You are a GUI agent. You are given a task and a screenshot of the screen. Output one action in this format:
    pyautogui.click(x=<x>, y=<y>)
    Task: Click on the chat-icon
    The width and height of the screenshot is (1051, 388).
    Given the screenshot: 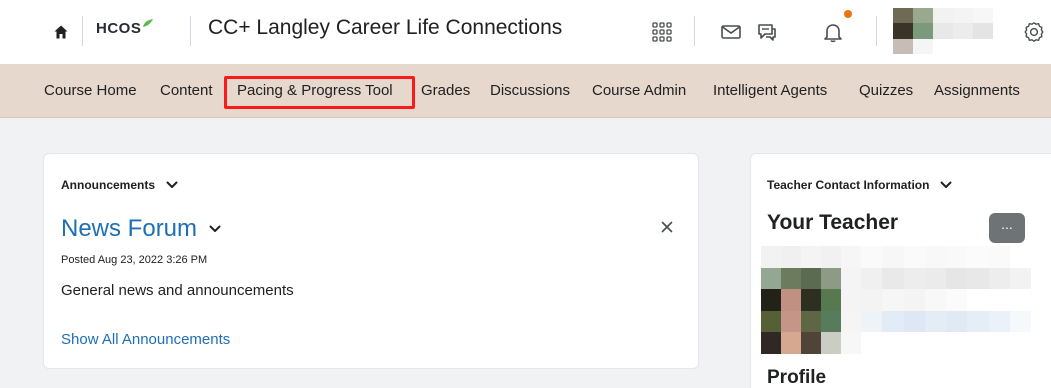 What is the action you would take?
    pyautogui.click(x=767, y=32)
    